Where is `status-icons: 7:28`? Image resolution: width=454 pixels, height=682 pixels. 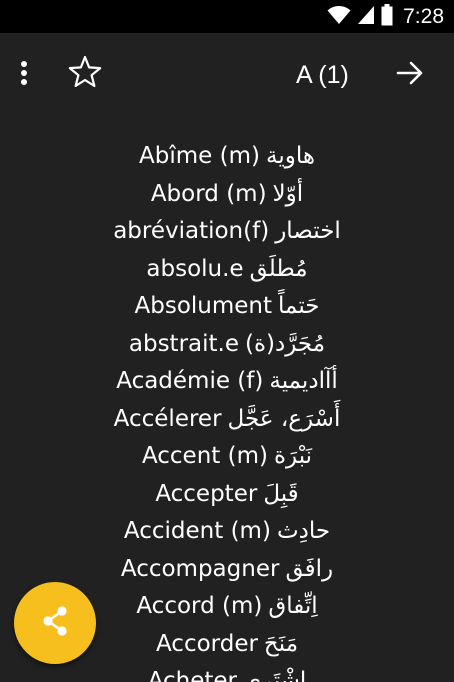 status-icons: 7:28 is located at coordinates (385, 17).